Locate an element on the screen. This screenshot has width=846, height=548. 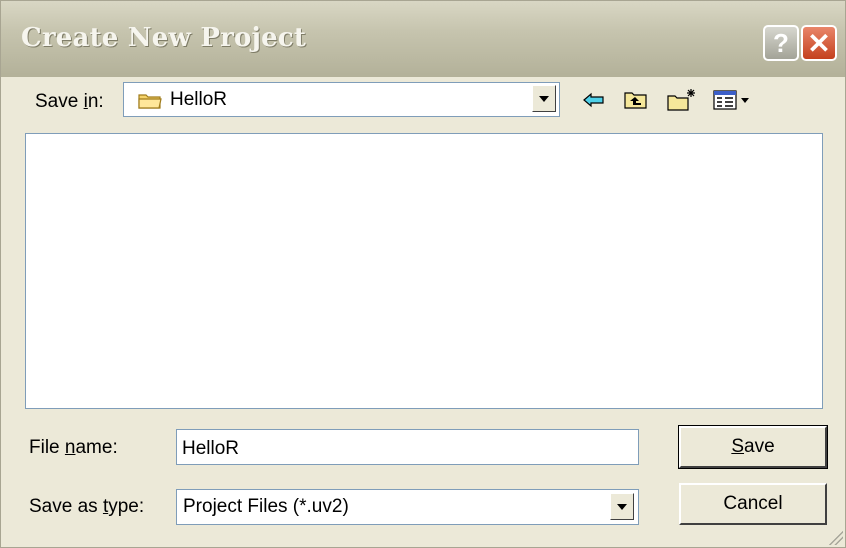
file-name-input: HelloR is located at coordinates (407, 447).